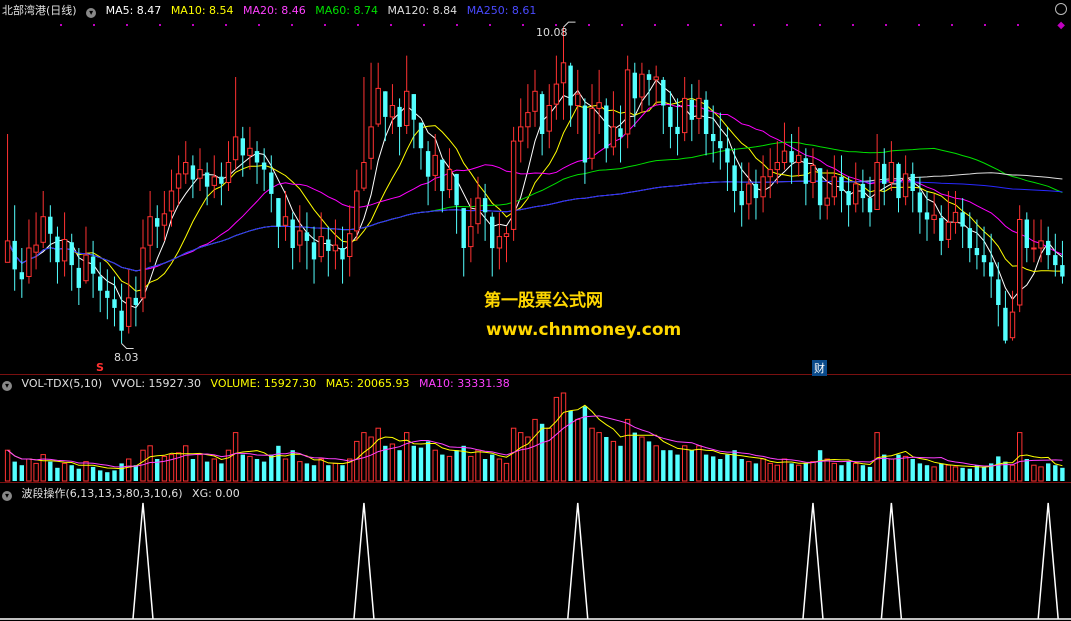 The height and width of the screenshot is (621, 1071). Describe the element at coordinates (202, 10) in the screenshot. I see `ma10-label: MA10: 8.54` at that location.